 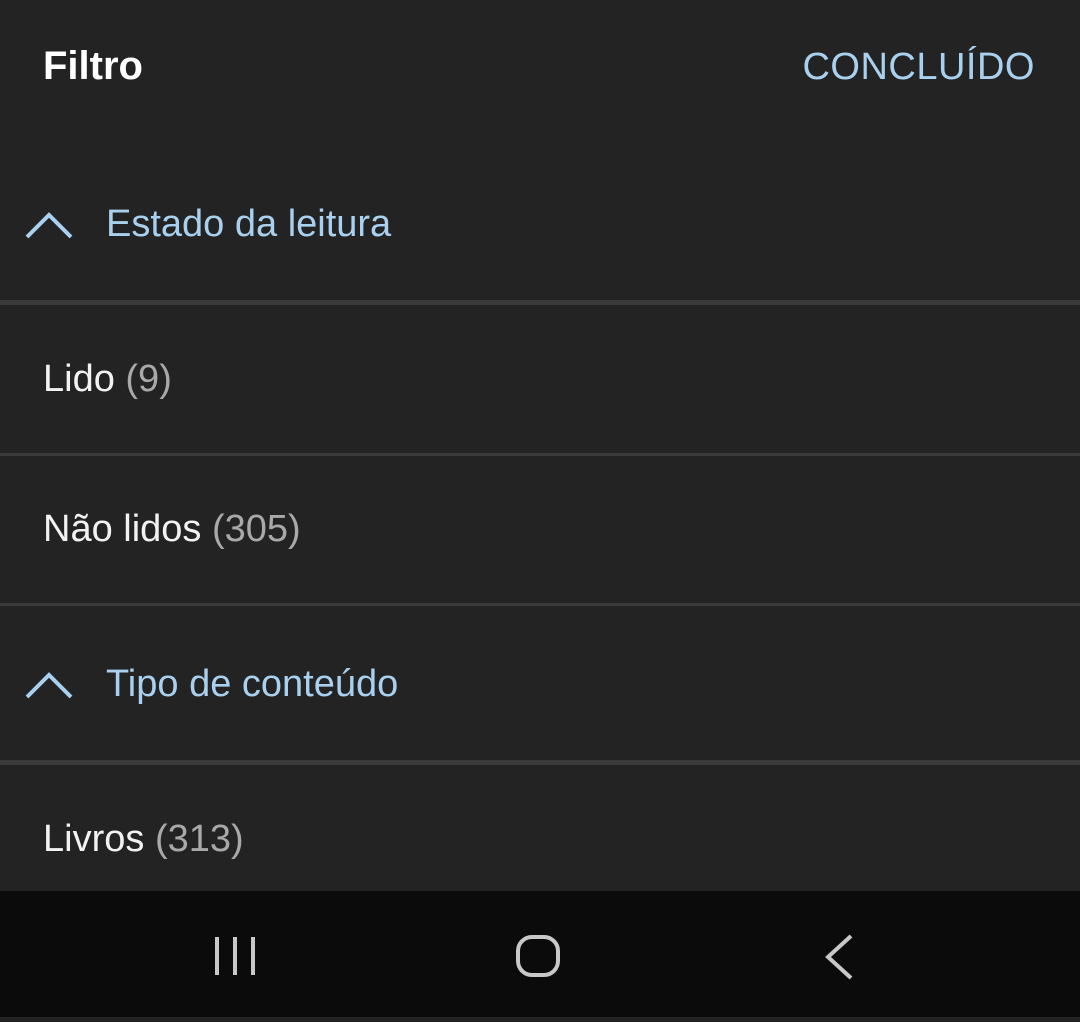 I want to click on option-label: Não lidos, so click(x=122, y=529).